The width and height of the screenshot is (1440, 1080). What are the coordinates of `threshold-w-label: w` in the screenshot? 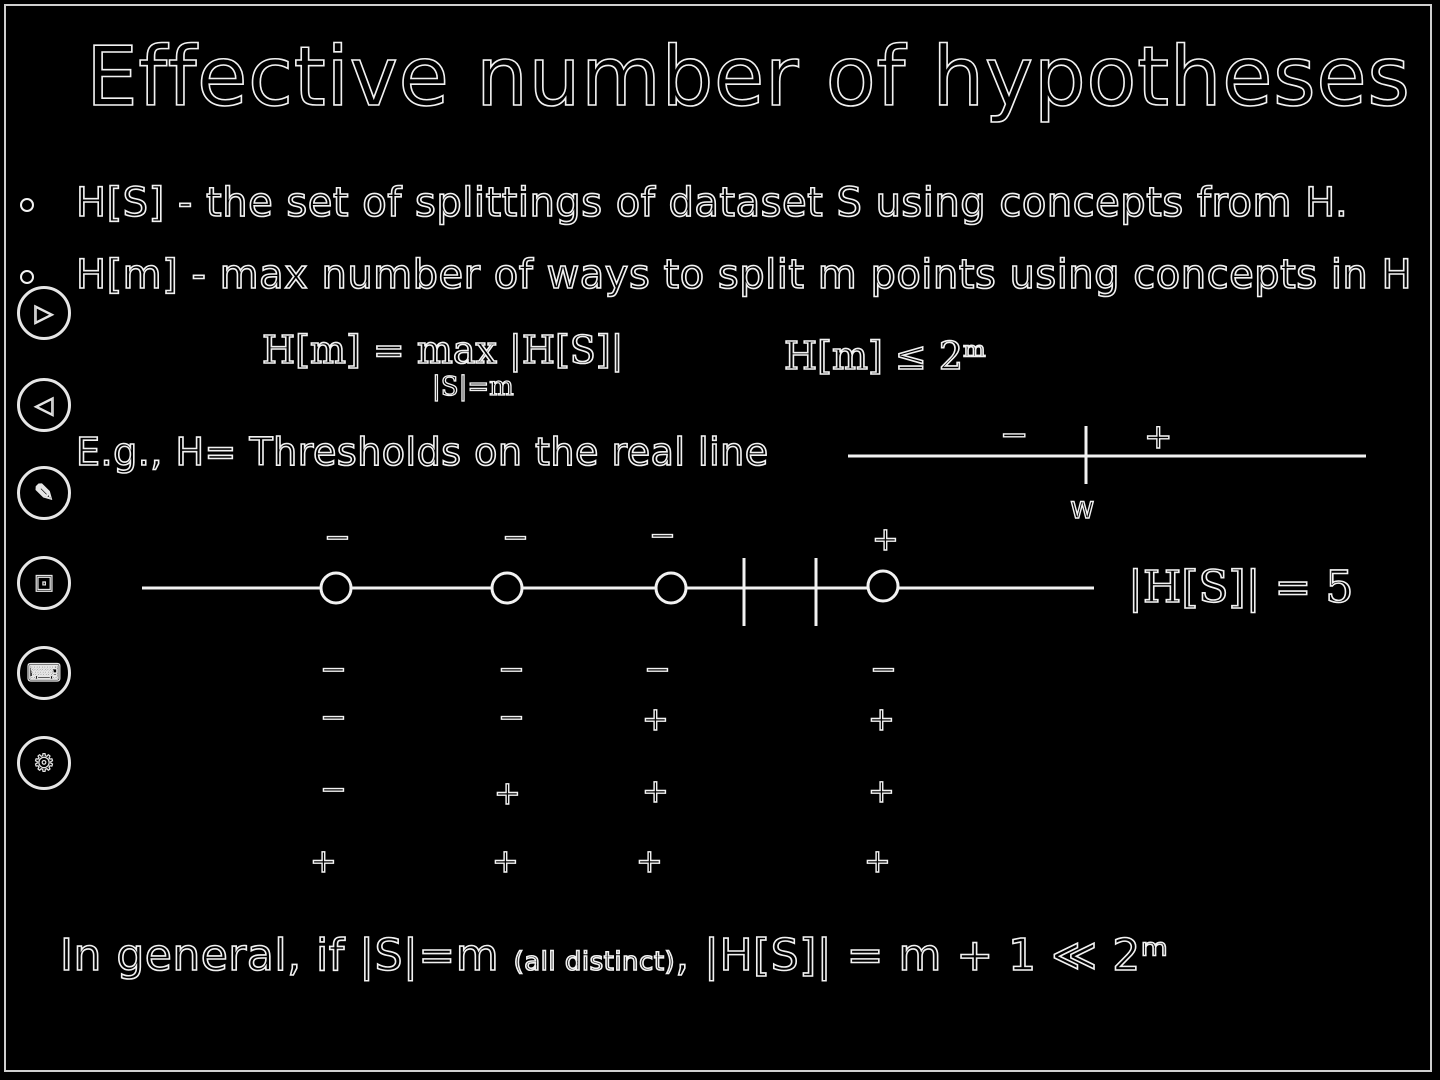 It's located at (1082, 508).